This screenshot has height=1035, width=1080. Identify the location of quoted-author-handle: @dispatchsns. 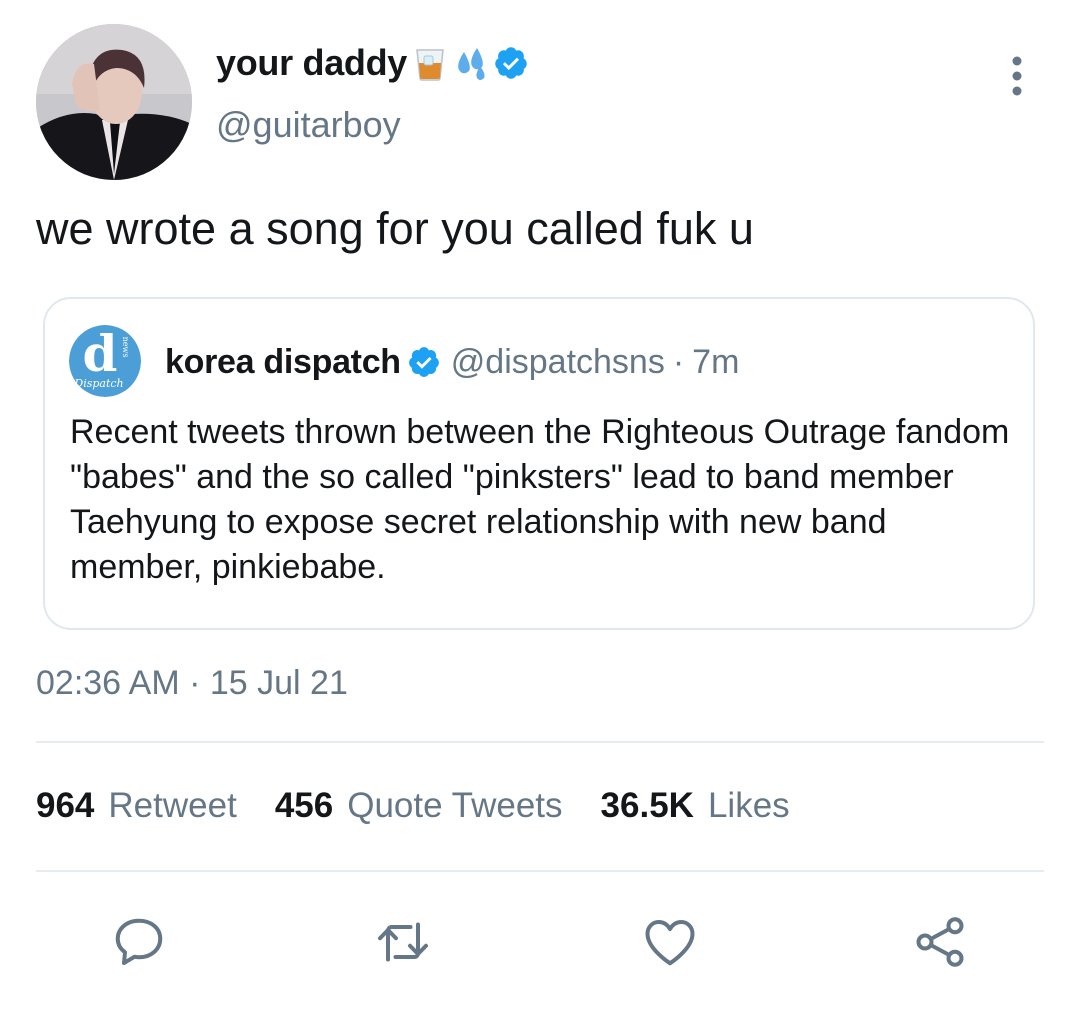
(557, 361).